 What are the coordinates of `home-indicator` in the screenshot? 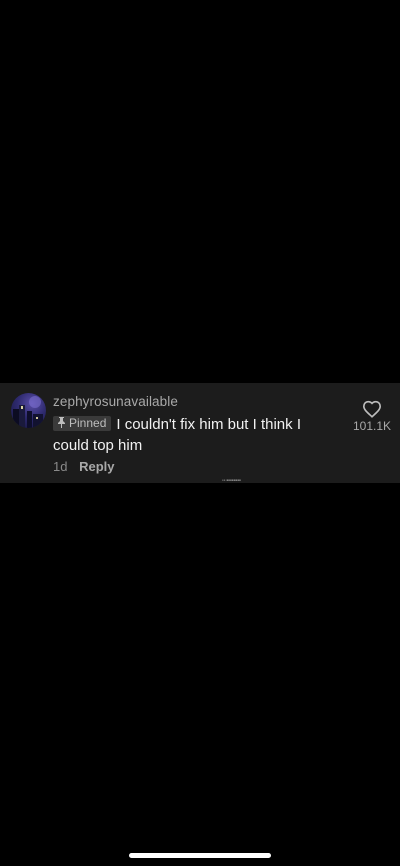 It's located at (200, 855).